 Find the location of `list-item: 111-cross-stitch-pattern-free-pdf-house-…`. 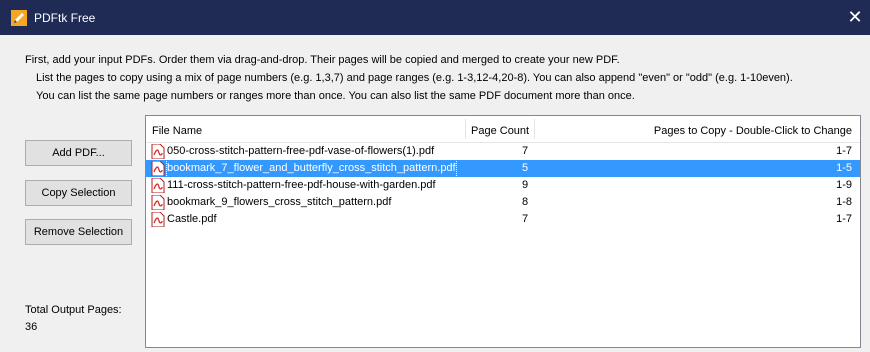

list-item: 111-cross-stitch-pattern-free-pdf-house-… is located at coordinates (503, 185).